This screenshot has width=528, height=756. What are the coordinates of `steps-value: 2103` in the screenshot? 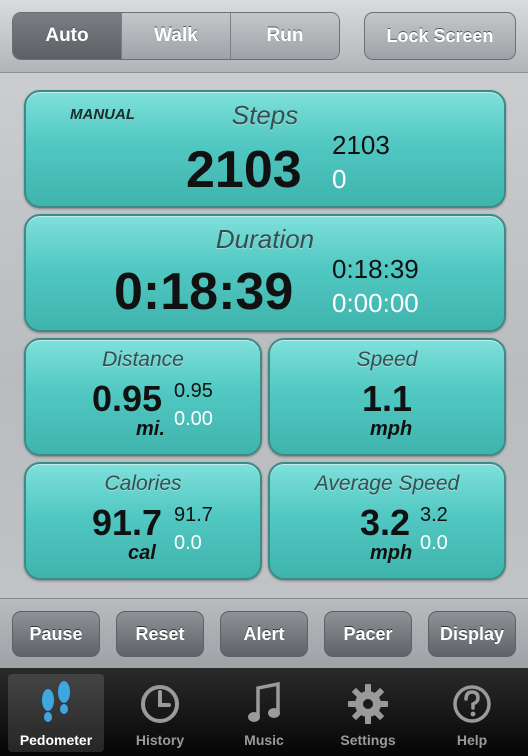 It's located at (244, 170).